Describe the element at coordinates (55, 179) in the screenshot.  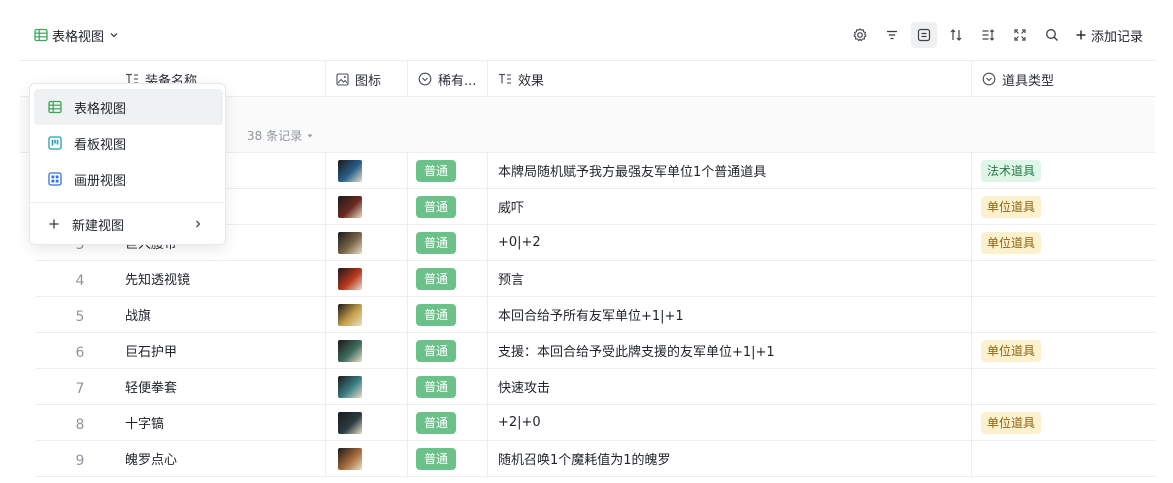
I see `gallery-view-icon` at that location.